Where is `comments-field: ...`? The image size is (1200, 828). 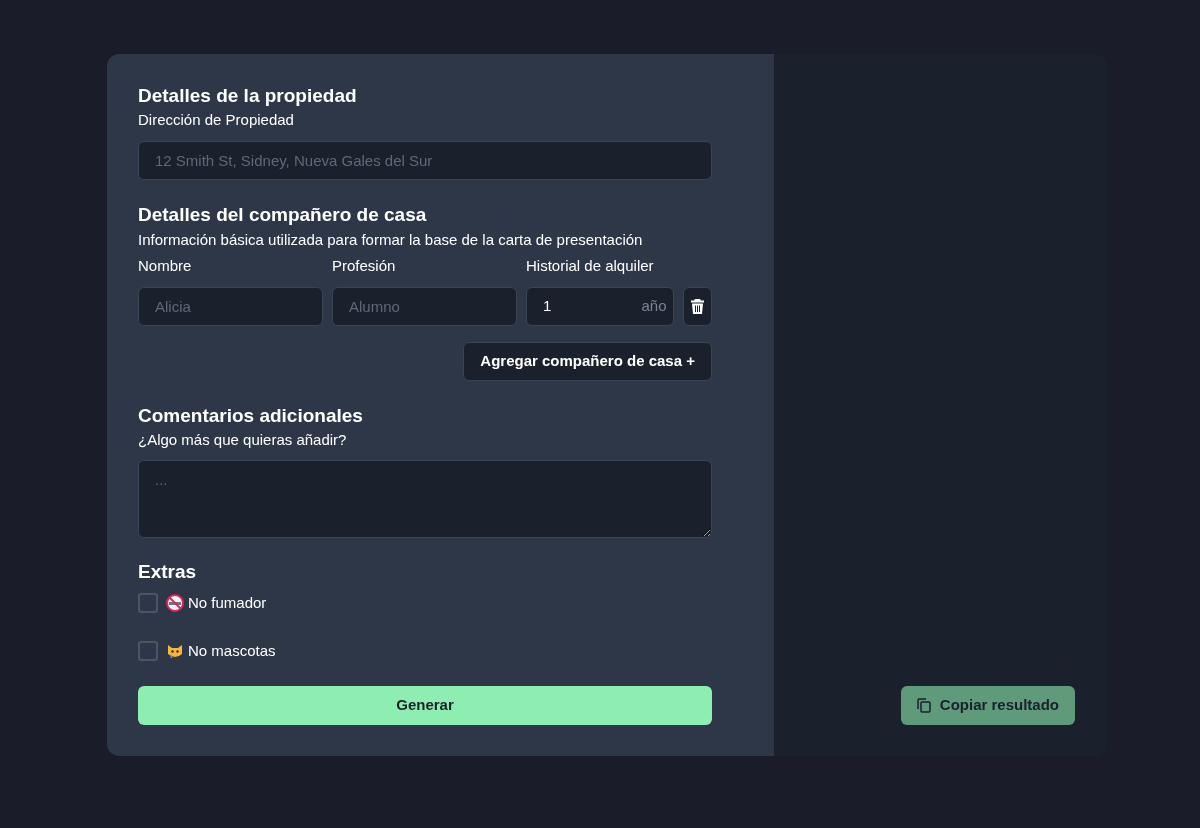
comments-field: ... is located at coordinates (425, 499).